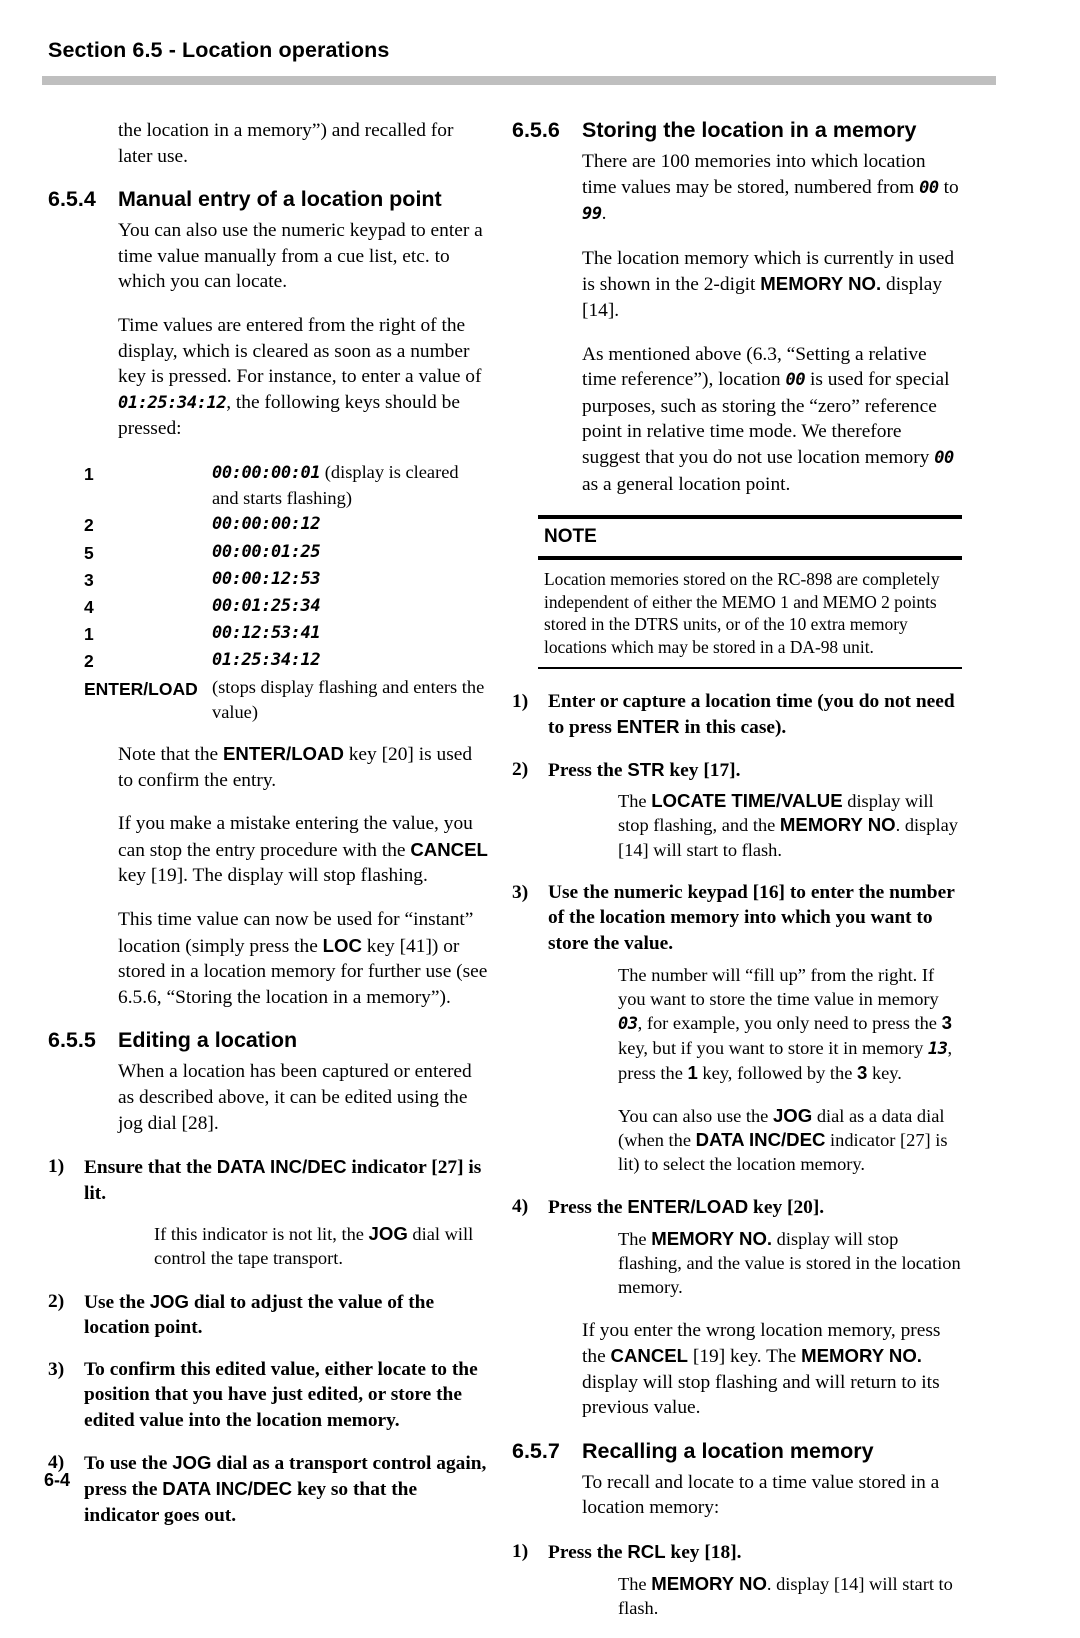 The height and width of the screenshot is (1638, 1080). Describe the element at coordinates (89, 525) in the screenshot. I see `key-label: 2` at that location.